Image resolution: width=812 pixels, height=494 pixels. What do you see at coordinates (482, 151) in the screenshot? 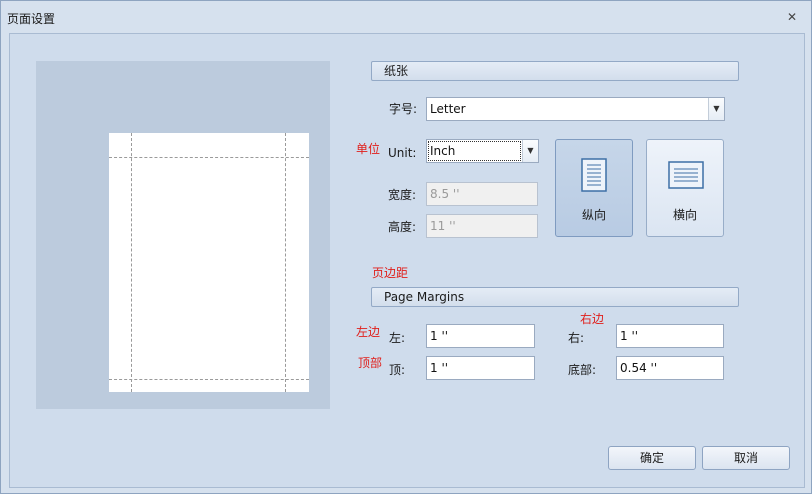
I see `unit-select: Inch ▼` at bounding box center [482, 151].